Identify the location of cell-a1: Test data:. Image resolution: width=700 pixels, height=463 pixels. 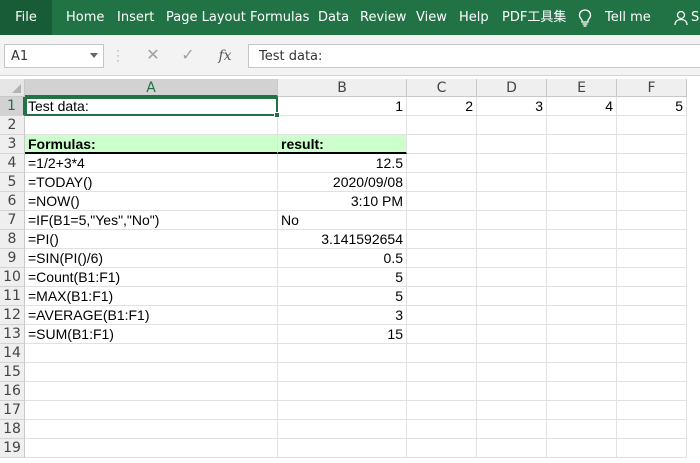
(151, 106).